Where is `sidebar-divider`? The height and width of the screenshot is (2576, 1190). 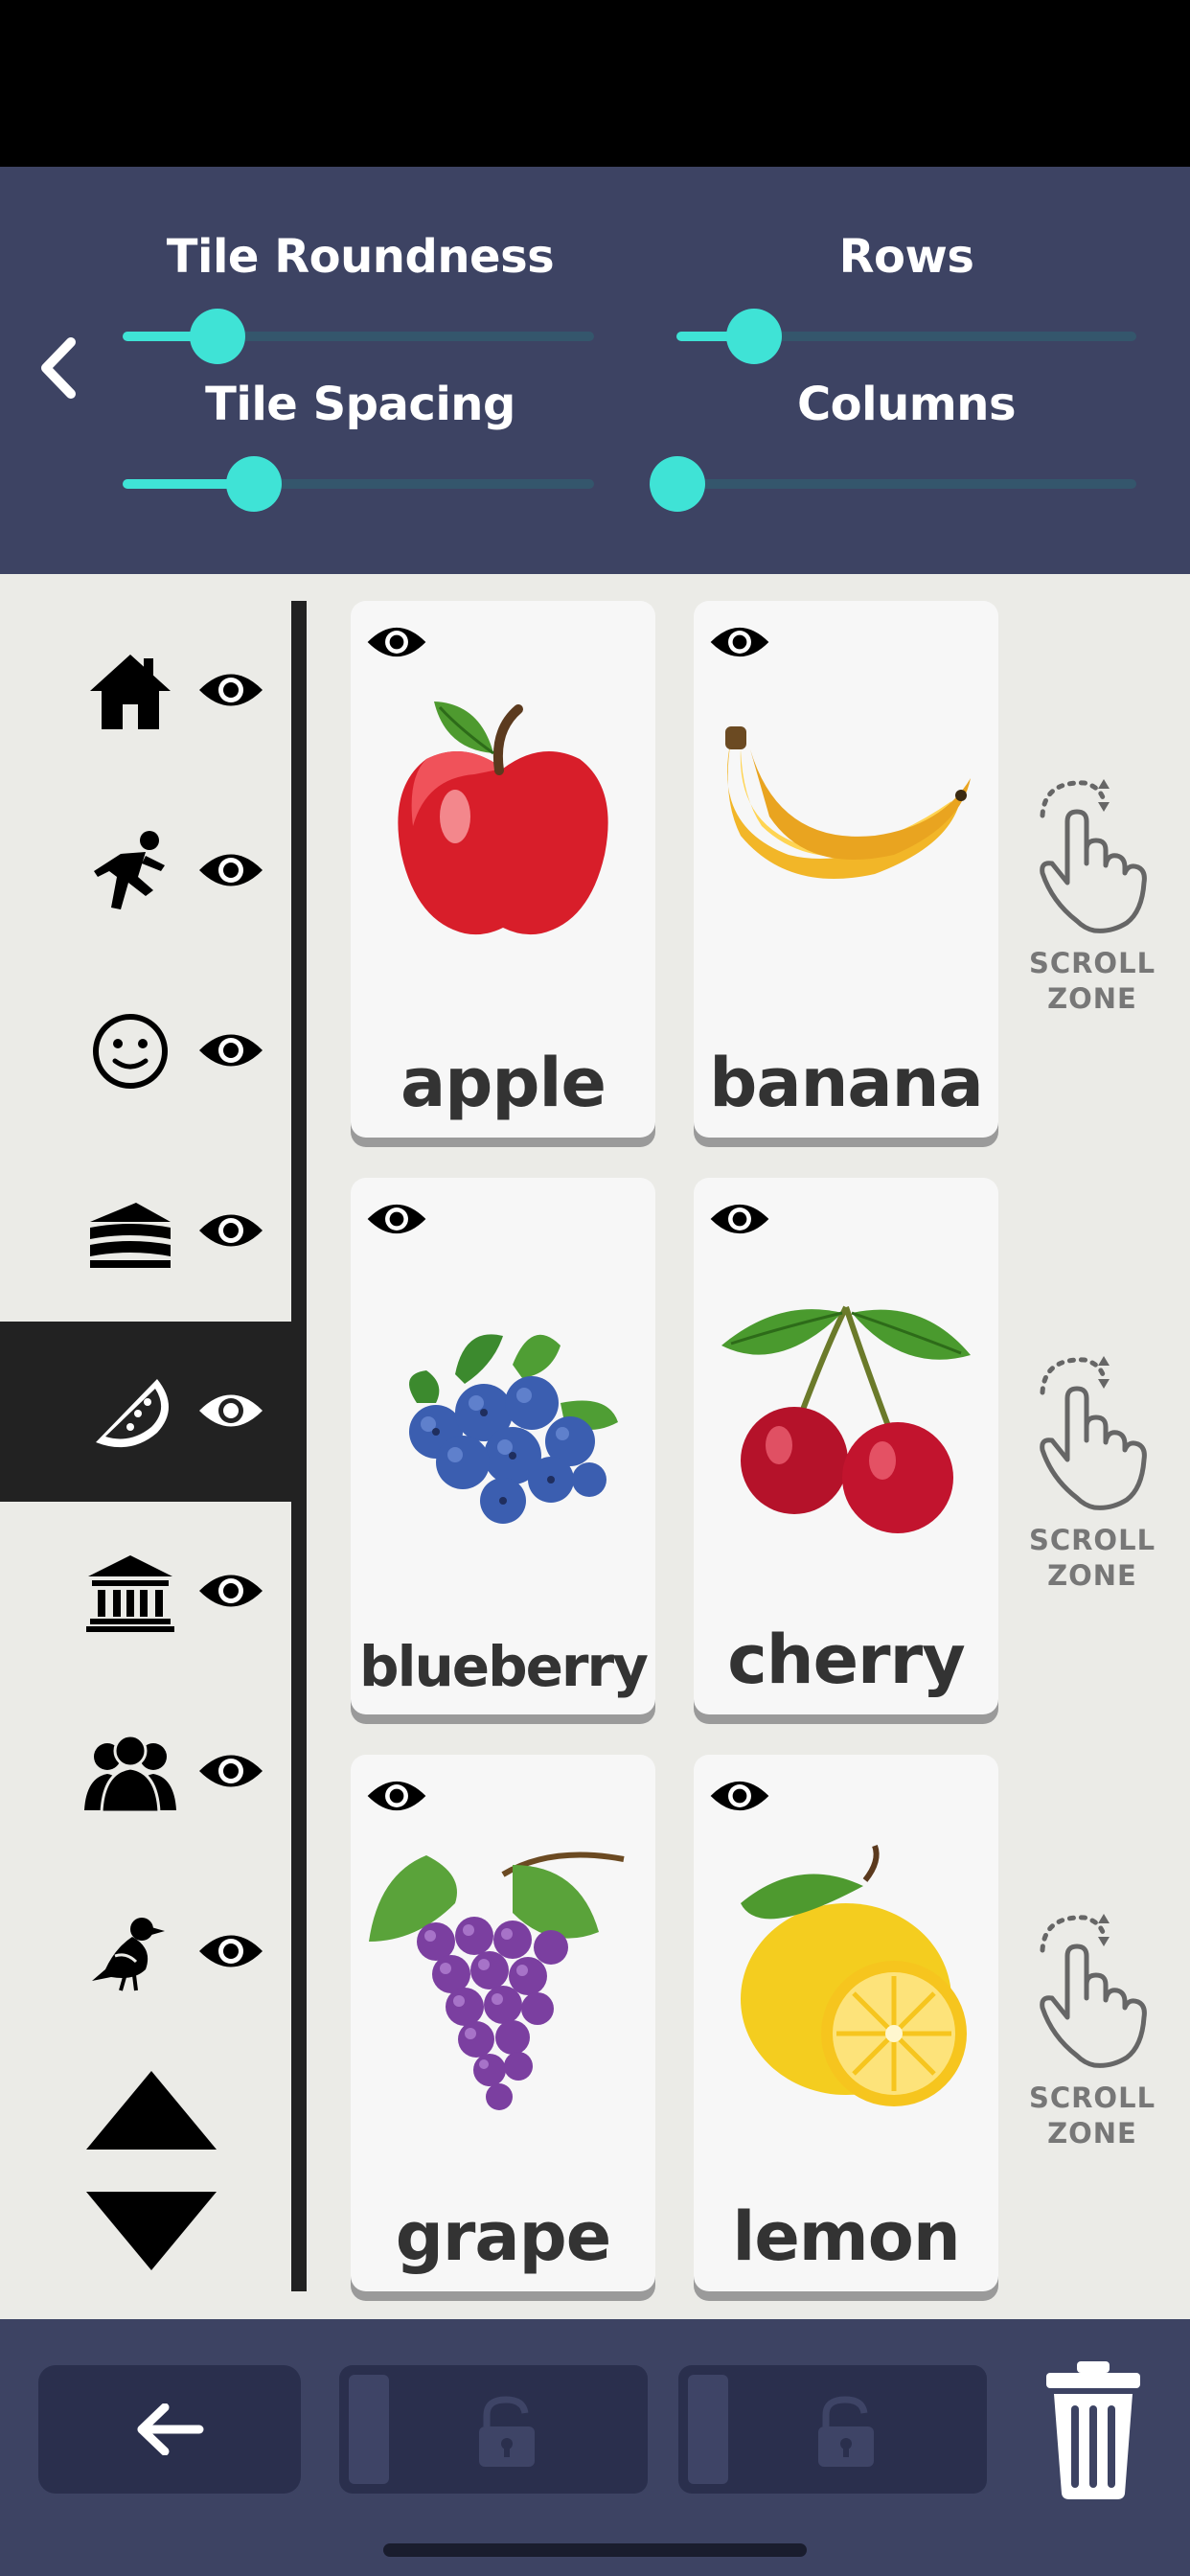 sidebar-divider is located at coordinates (299, 1446).